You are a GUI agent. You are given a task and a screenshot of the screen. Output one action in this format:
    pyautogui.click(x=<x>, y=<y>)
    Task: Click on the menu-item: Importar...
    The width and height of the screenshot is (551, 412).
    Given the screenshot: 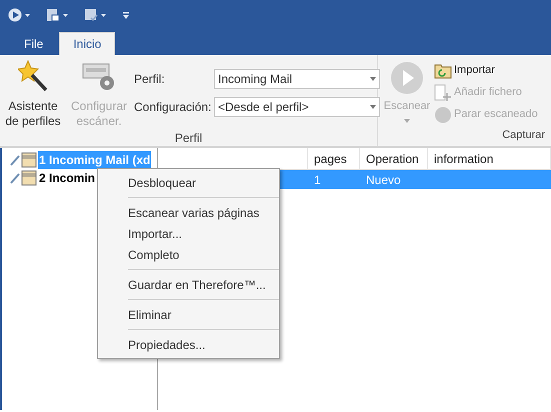 What is the action you would take?
    pyautogui.click(x=188, y=233)
    